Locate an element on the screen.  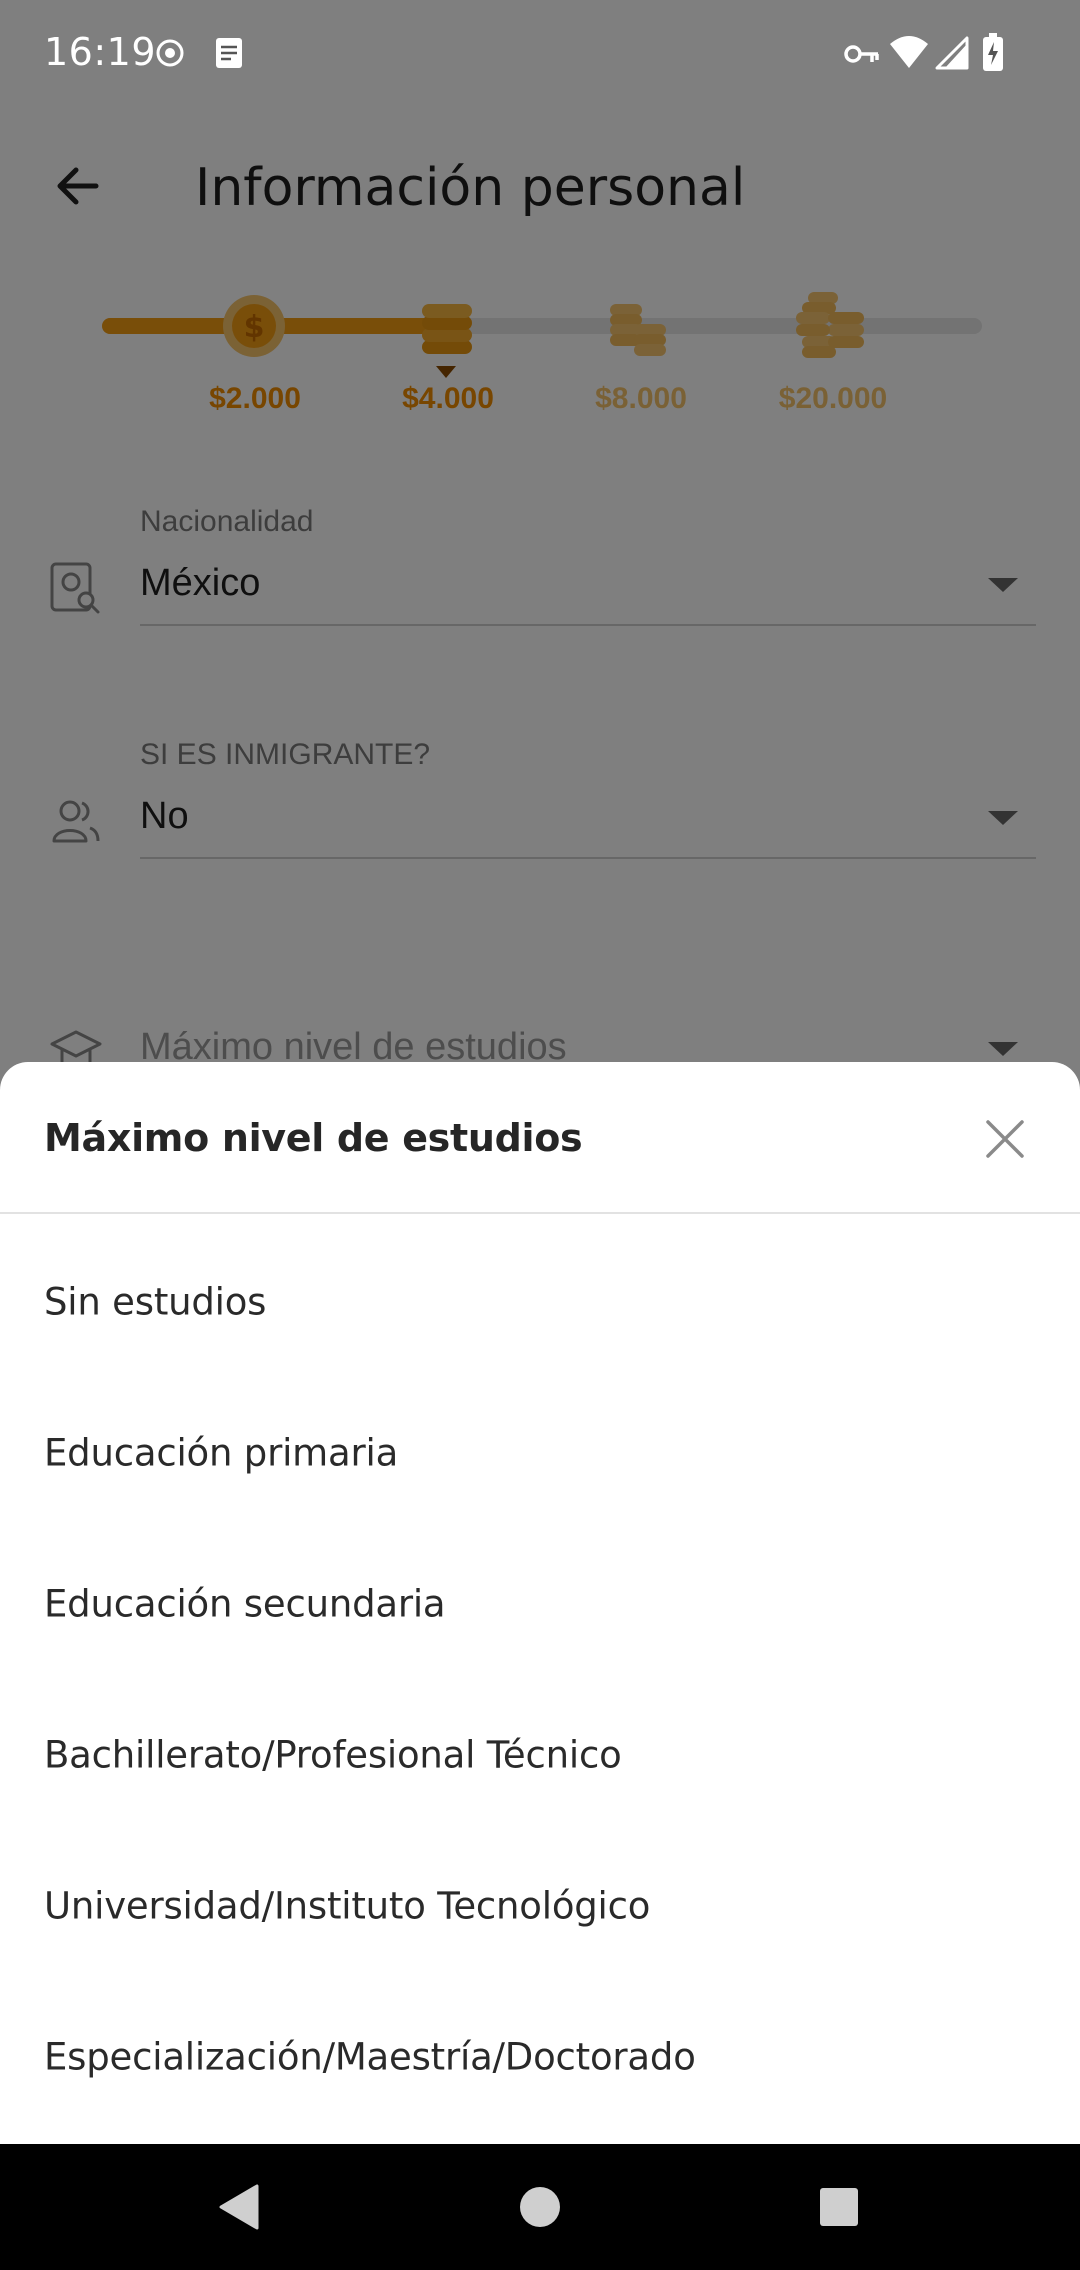
sheet-title: Máximo nivel de estudios is located at coordinates (313, 1138).